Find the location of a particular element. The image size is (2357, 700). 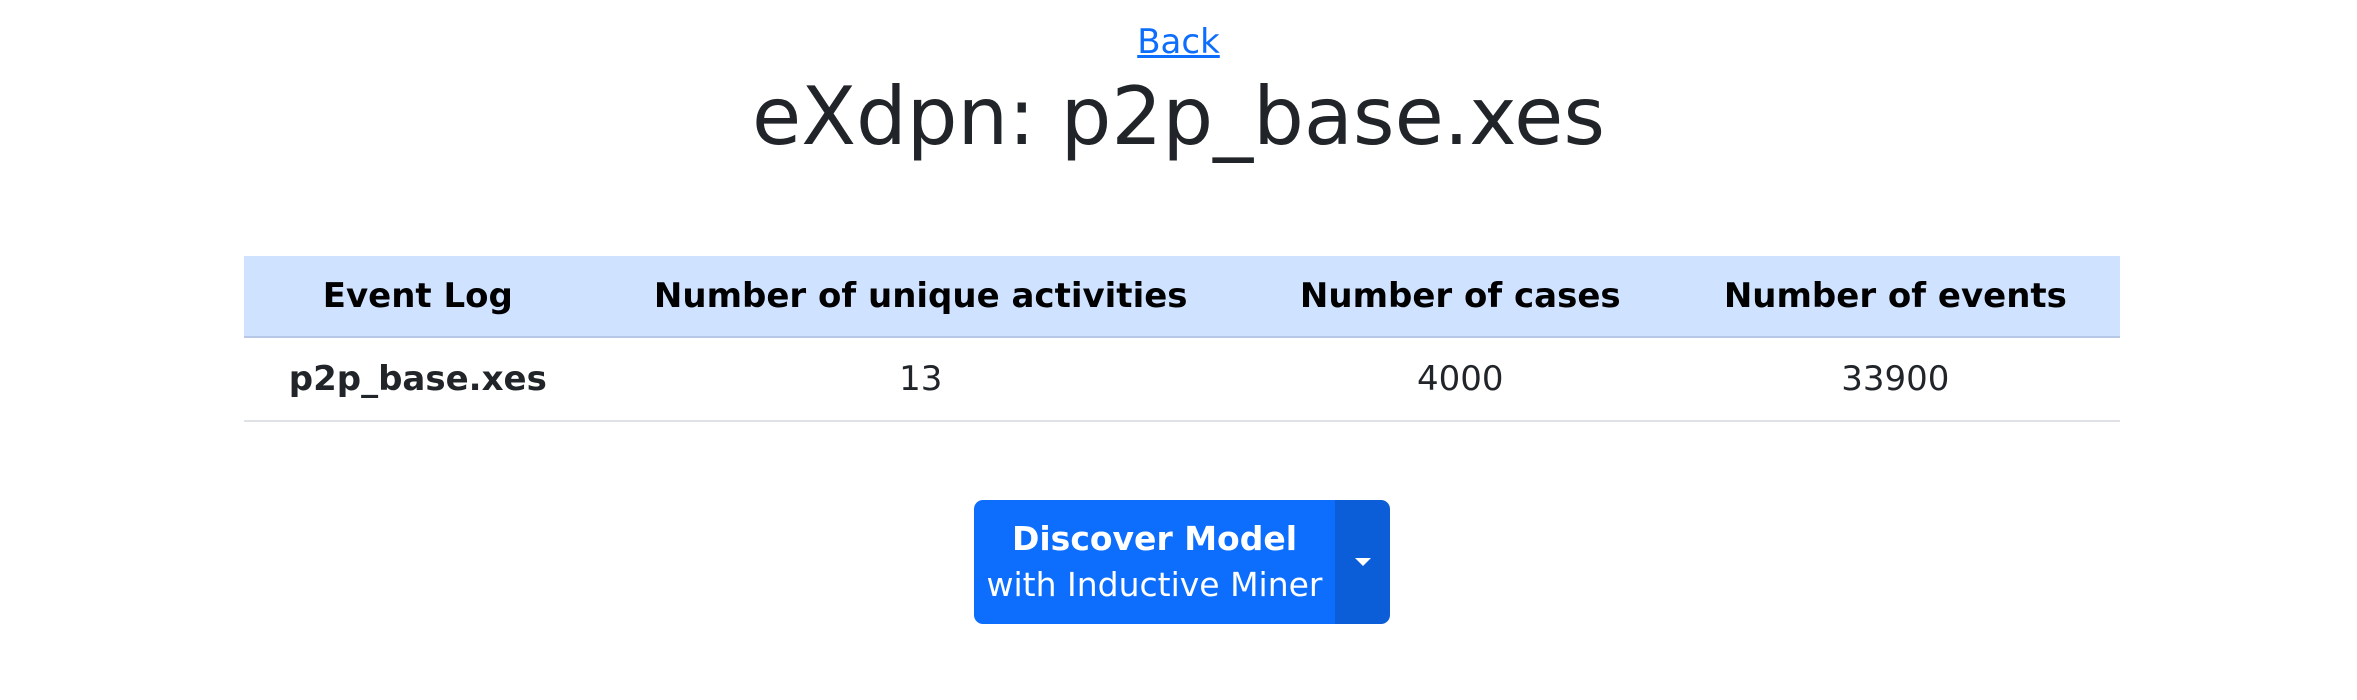

cell-event-log: p2p_base.xes is located at coordinates (418, 379).